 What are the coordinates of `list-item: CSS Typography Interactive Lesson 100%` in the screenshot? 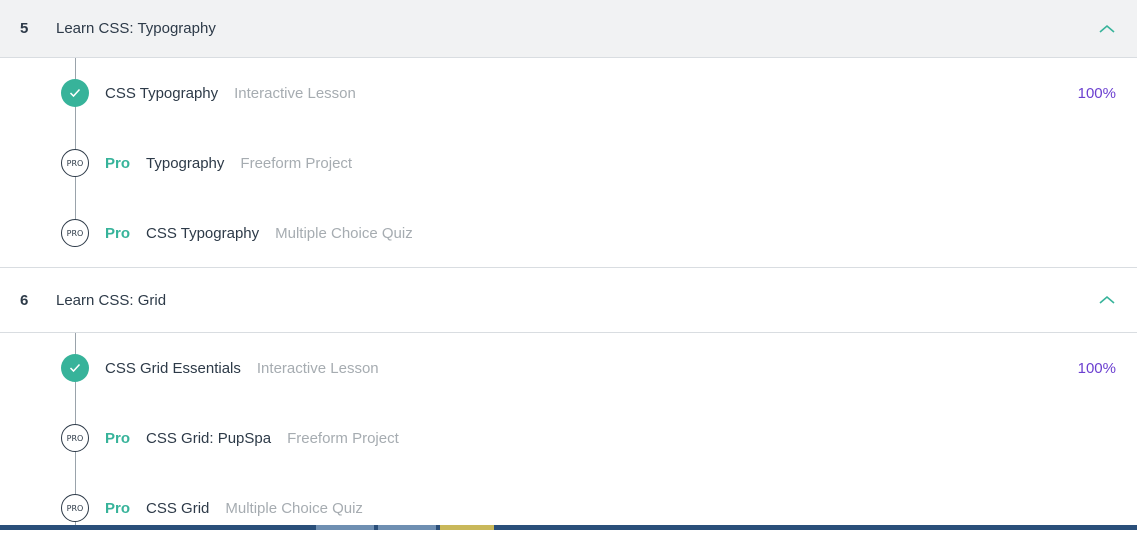 It's located at (568, 93).